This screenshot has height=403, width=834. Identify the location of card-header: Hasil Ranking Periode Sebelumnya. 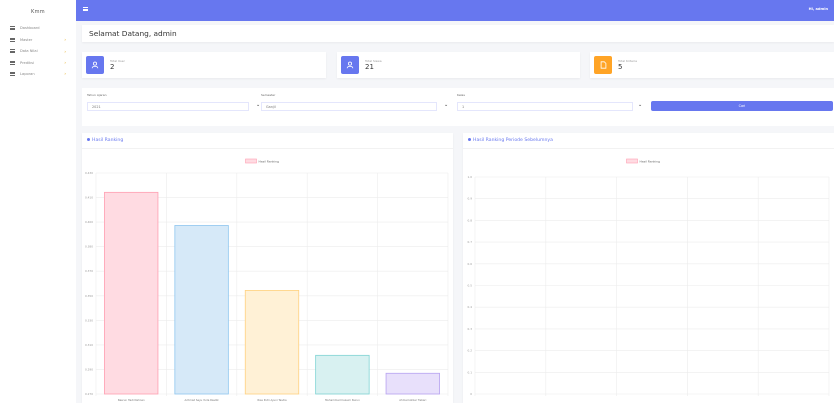
(648, 141).